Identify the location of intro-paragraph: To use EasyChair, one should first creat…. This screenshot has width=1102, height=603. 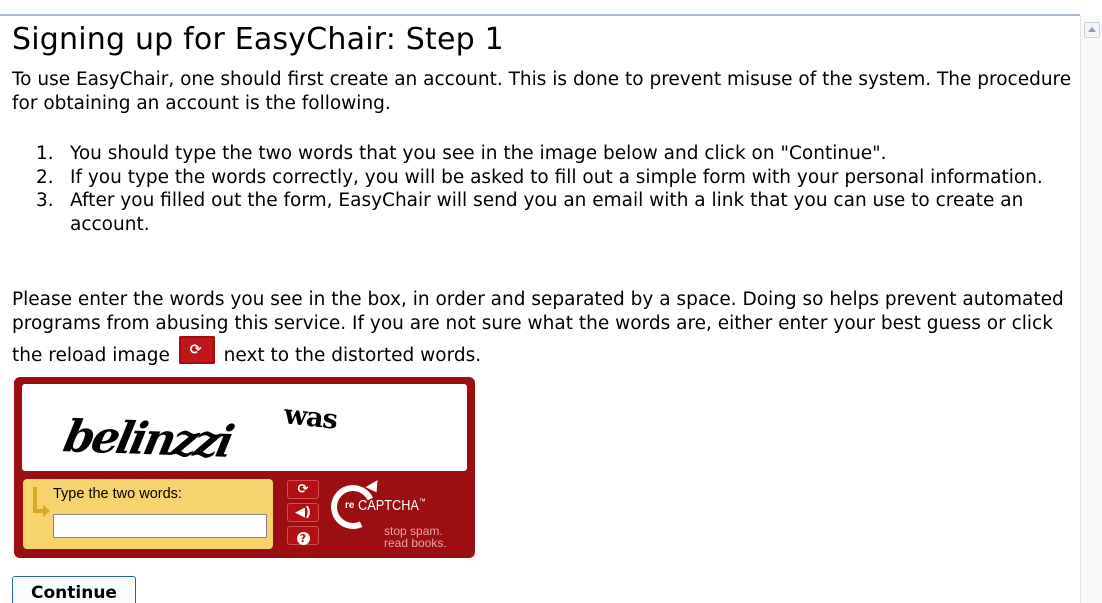
(542, 91).